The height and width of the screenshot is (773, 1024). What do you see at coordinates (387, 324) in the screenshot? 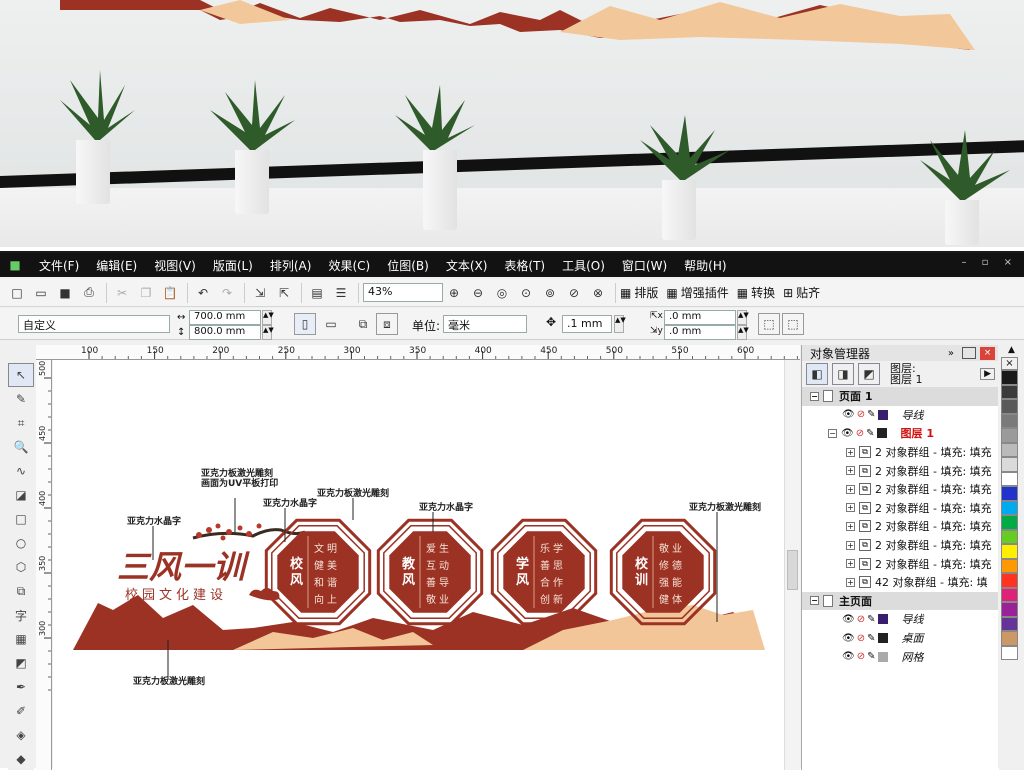
I see `current-page-icon: ⧈` at bounding box center [387, 324].